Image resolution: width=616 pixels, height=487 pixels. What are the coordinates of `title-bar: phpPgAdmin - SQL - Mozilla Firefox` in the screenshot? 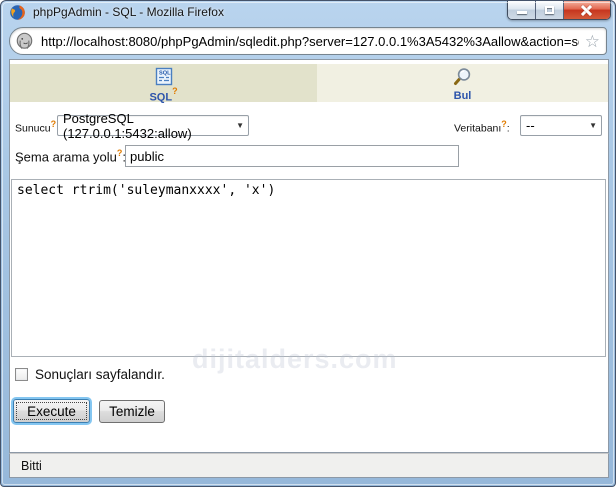 It's located at (308, 12).